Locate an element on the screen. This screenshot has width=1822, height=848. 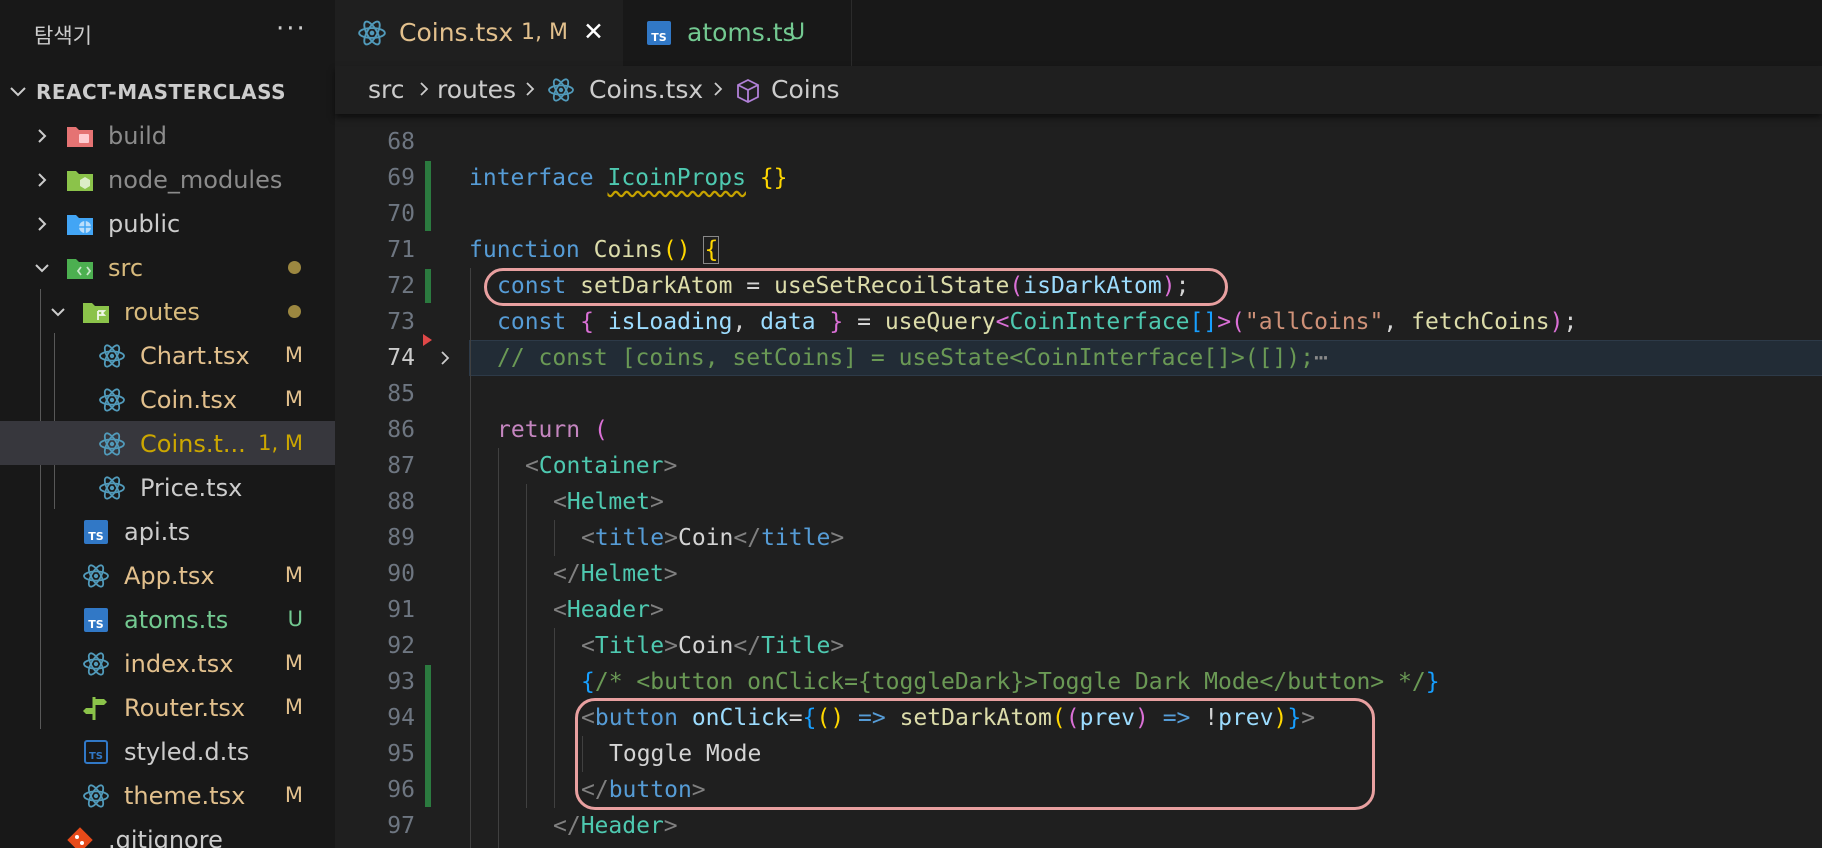
line-number: 92 is located at coordinates (401, 646).